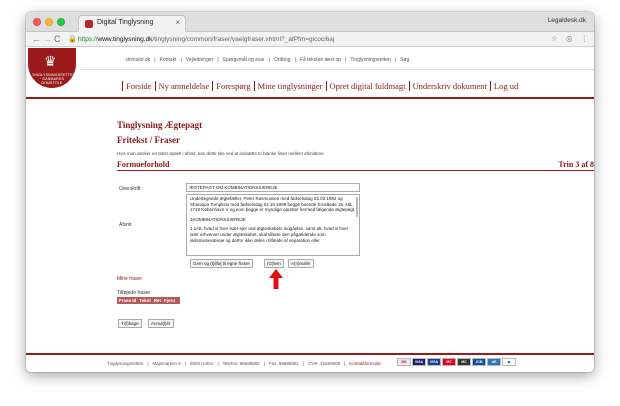  Describe the element at coordinates (166, 363) in the screenshot. I see `footer-item: Majsmarken 5` at that location.